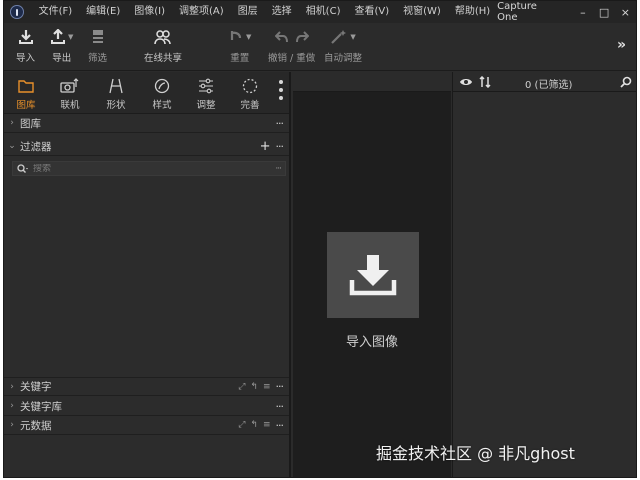 The image size is (640, 480). I want to click on redo-icon, so click(302, 37).